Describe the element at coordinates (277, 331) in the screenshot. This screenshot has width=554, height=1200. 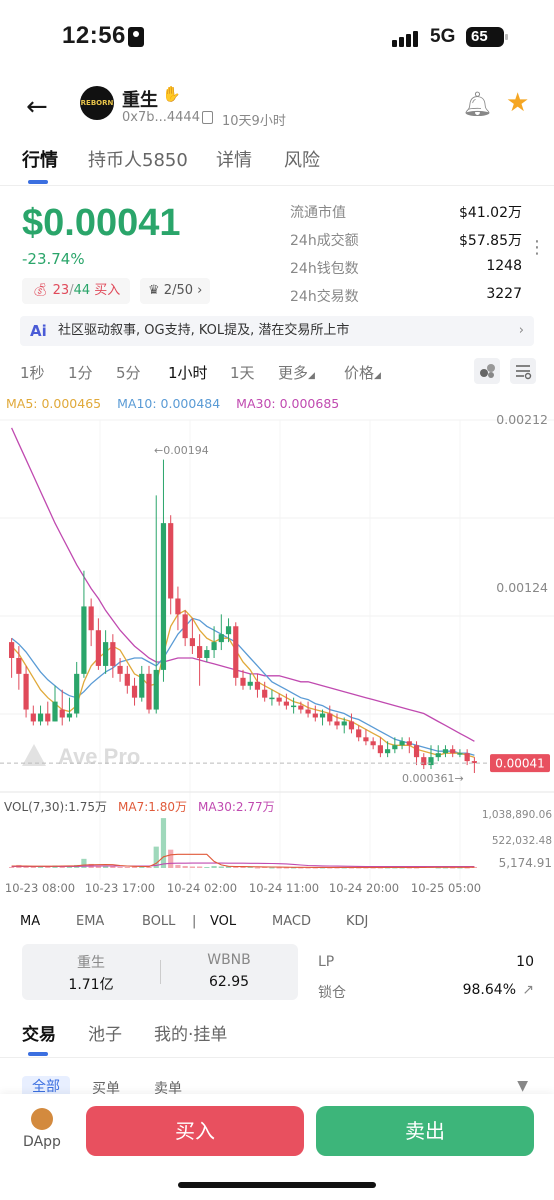
I see `ai-narrative-banner: Ai 社区驱动叙事, OG支持, KOL提及, 潜在交易所上市 ›` at that location.